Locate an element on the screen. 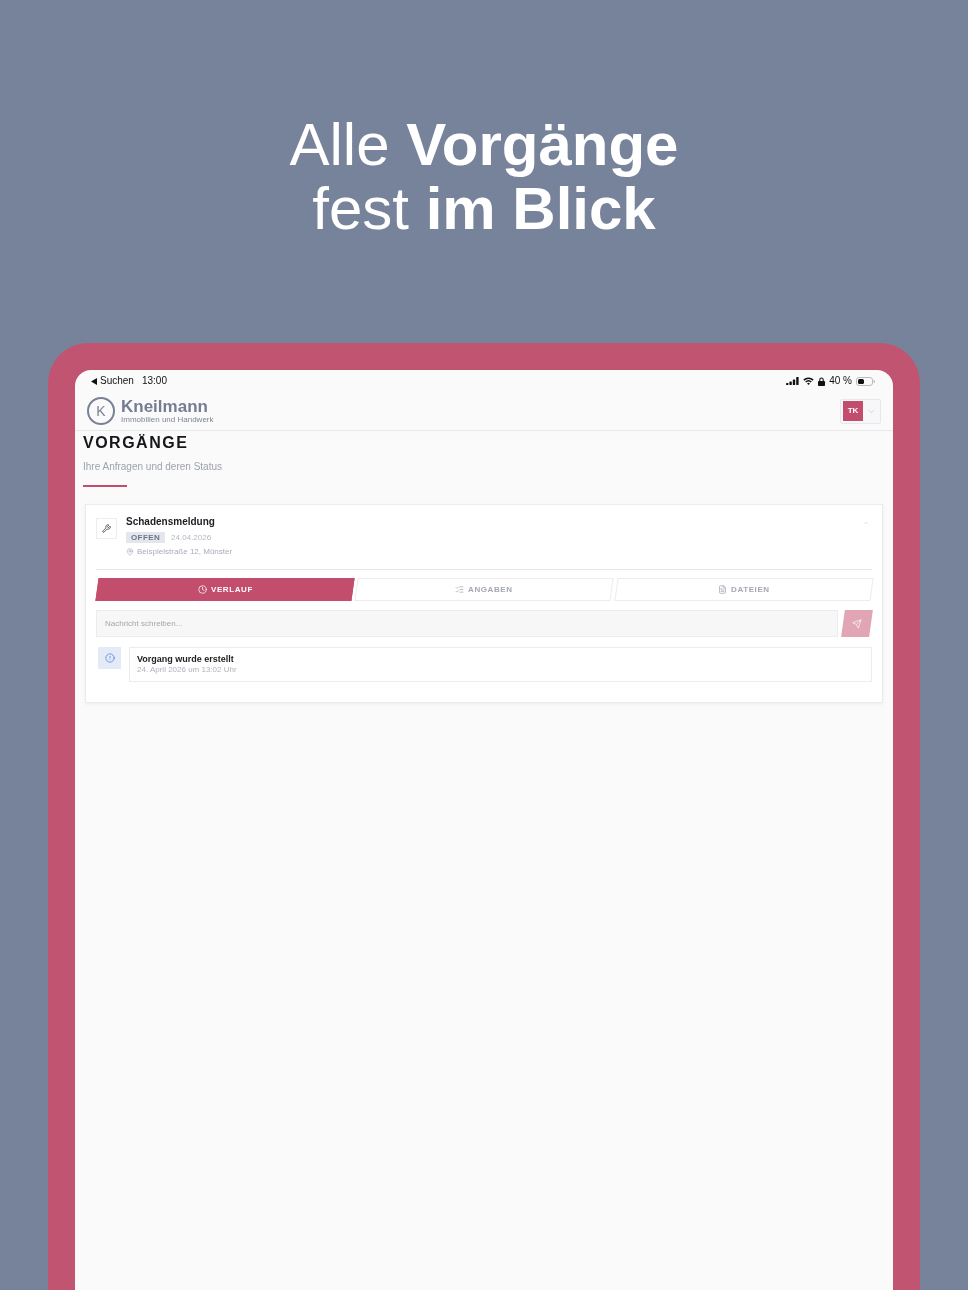 The width and height of the screenshot is (968, 1290). send-icon is located at coordinates (857, 623).